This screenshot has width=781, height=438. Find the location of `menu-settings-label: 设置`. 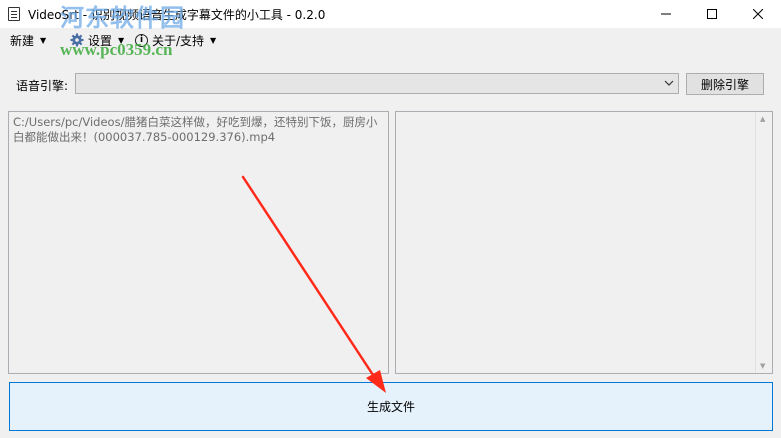

menu-settings-label: 设置 is located at coordinates (100, 40).